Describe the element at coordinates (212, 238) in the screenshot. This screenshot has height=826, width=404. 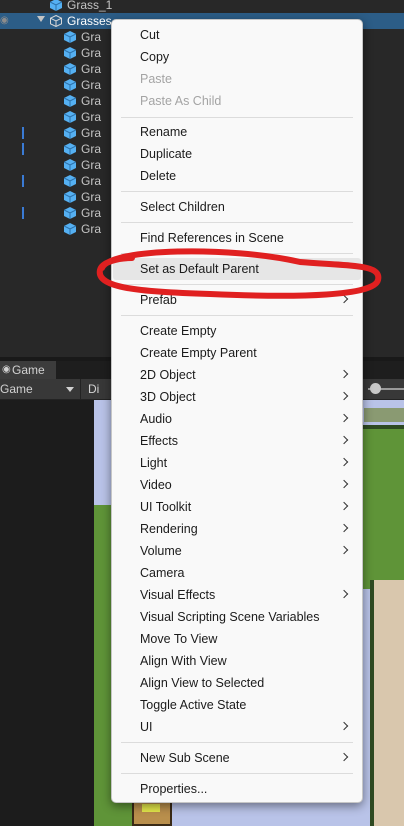
I see `menu-item-label: Find References in Scene` at that location.